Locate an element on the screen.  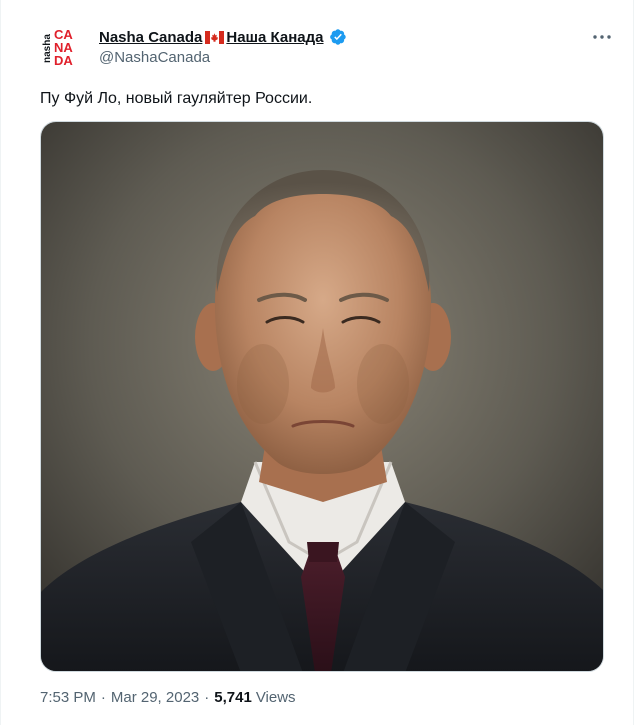
name-row: Nasha Canada Наша Канада is located at coordinates (223, 37).